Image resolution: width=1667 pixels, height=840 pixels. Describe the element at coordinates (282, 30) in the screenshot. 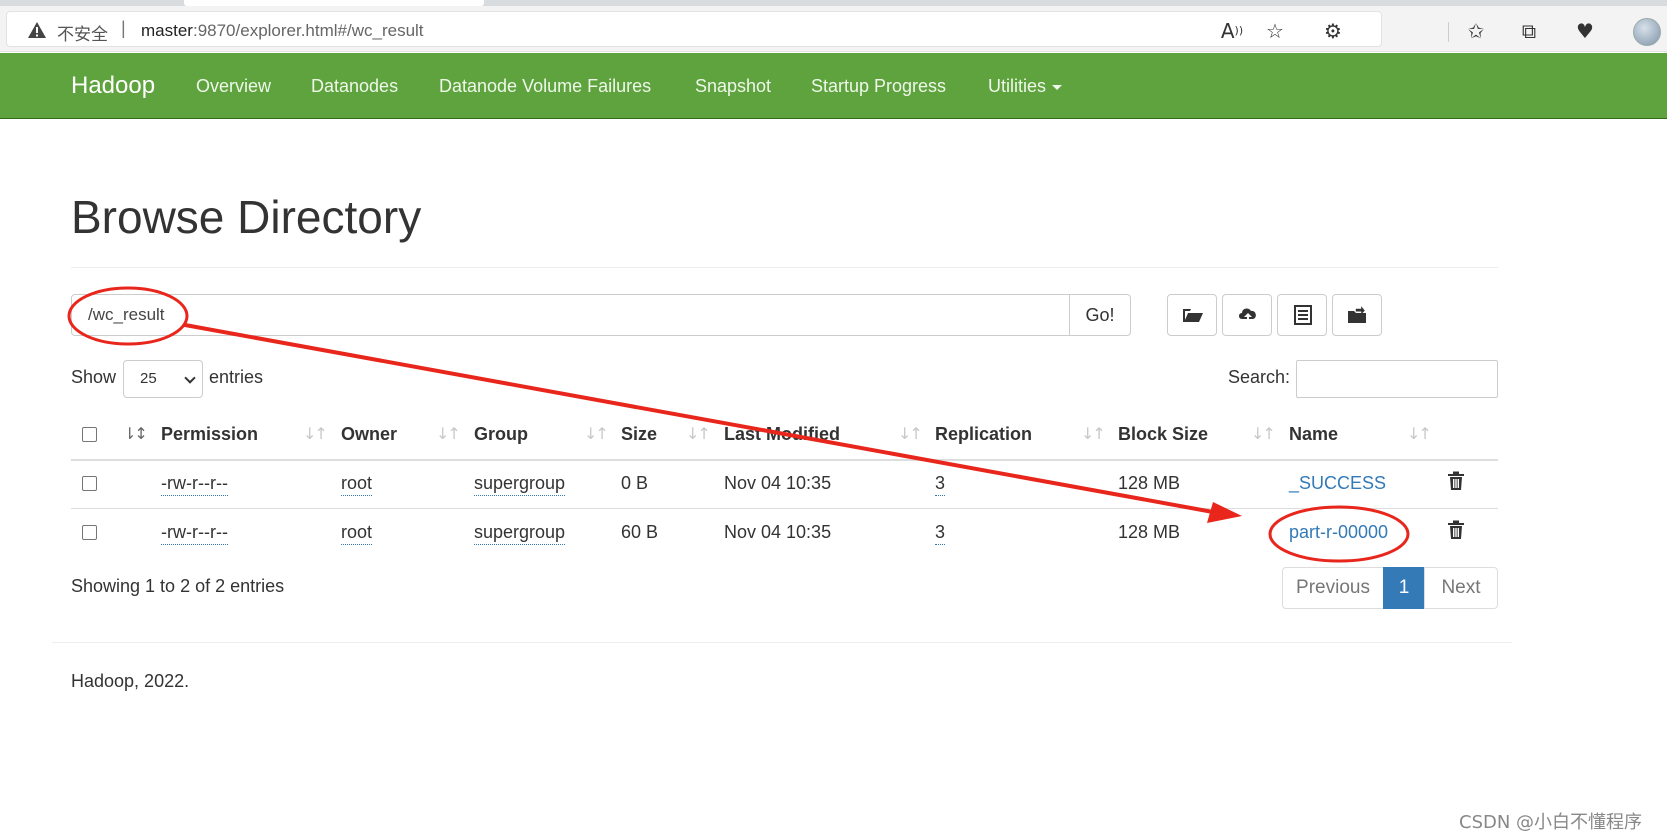

I see `url-text: master:9870/explorer.html#/wc_result` at that location.